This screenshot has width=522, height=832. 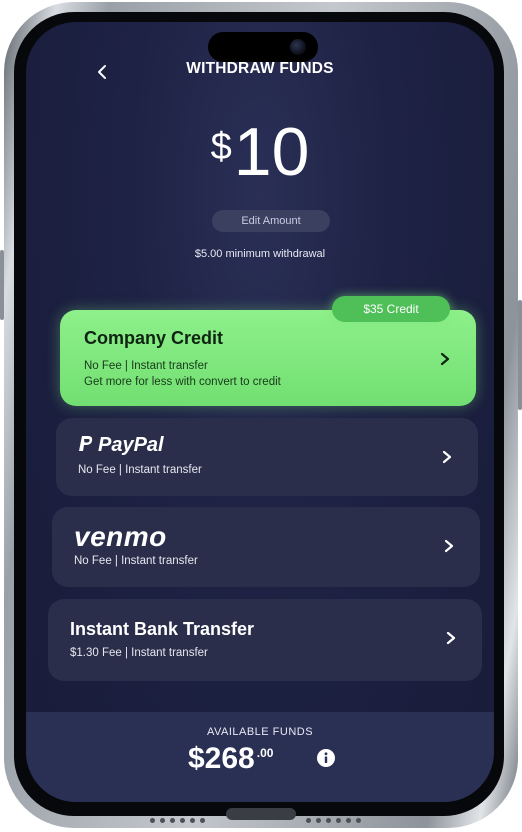 What do you see at coordinates (120, 536) in the screenshot?
I see `venmo-logo: venmo` at bounding box center [120, 536].